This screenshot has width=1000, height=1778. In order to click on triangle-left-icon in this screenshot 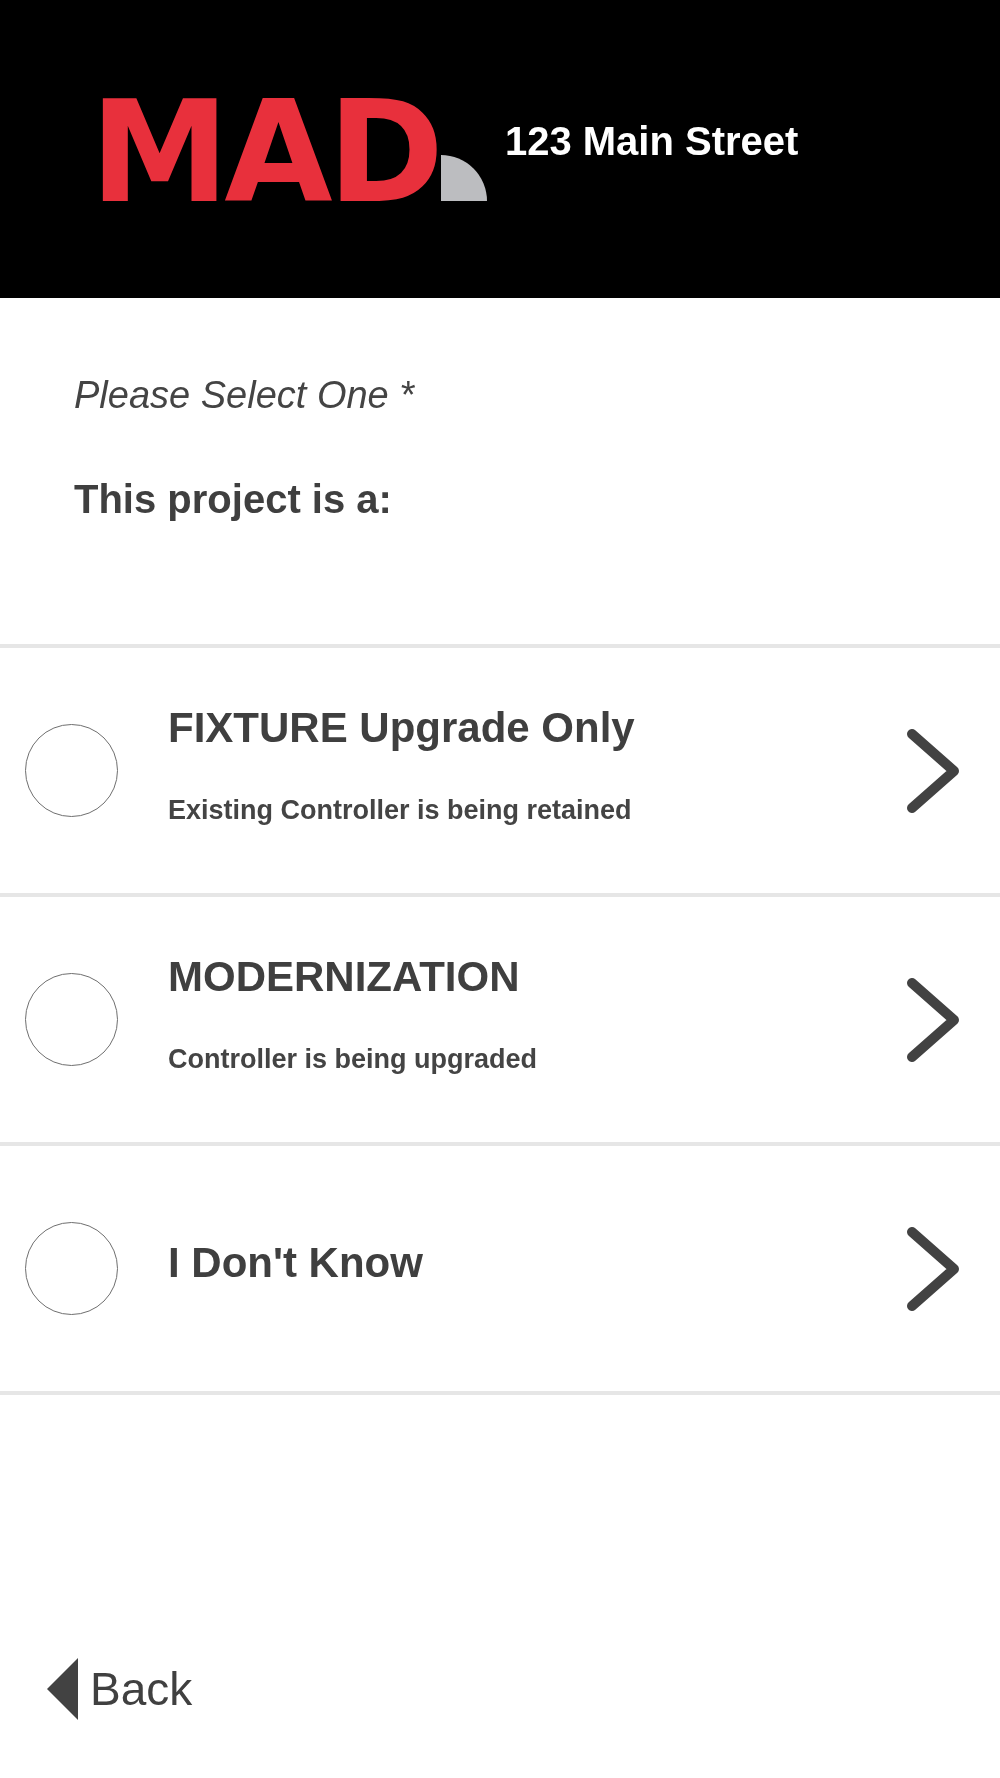, I will do `click(62, 1689)`.